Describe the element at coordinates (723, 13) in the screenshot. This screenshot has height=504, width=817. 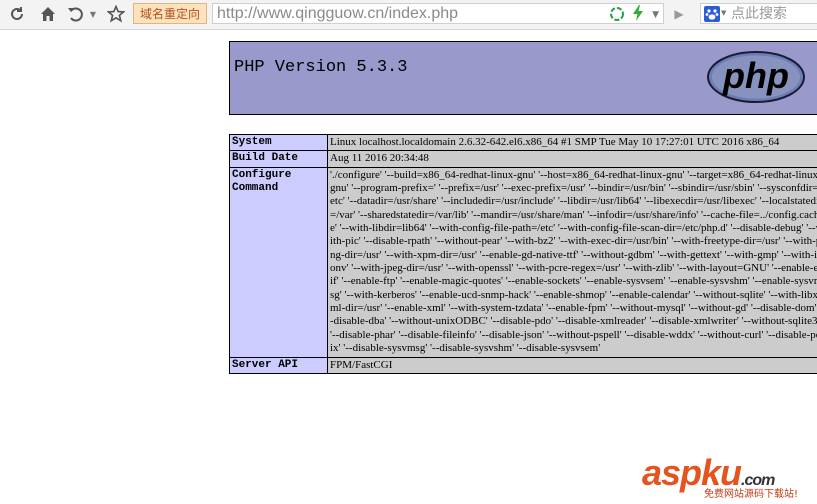
I see `search-engine-chevron-down-icon: ▼` at that location.